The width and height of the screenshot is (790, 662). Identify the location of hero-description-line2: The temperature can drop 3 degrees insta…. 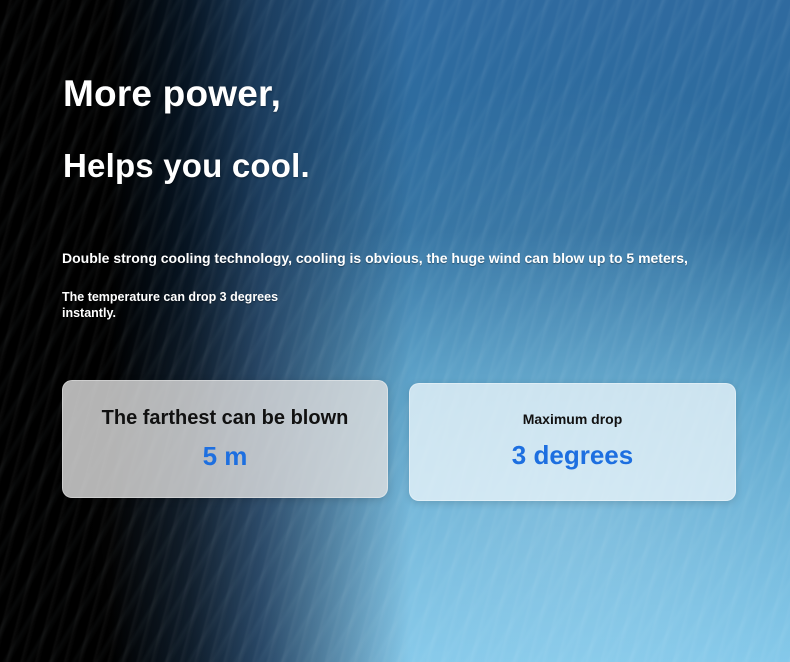
(170, 305).